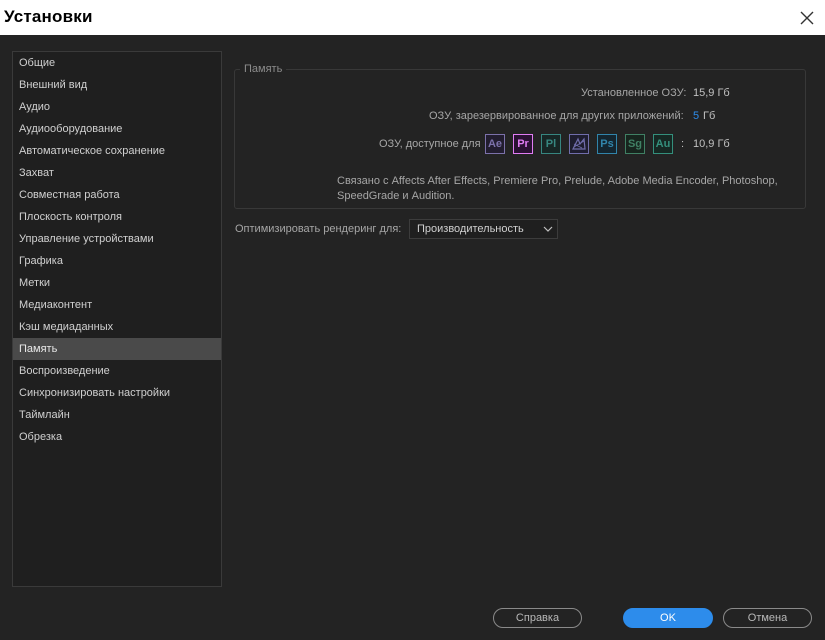 The image size is (825, 640). Describe the element at coordinates (663, 144) in the screenshot. I see `audition-icon: Au` at that location.